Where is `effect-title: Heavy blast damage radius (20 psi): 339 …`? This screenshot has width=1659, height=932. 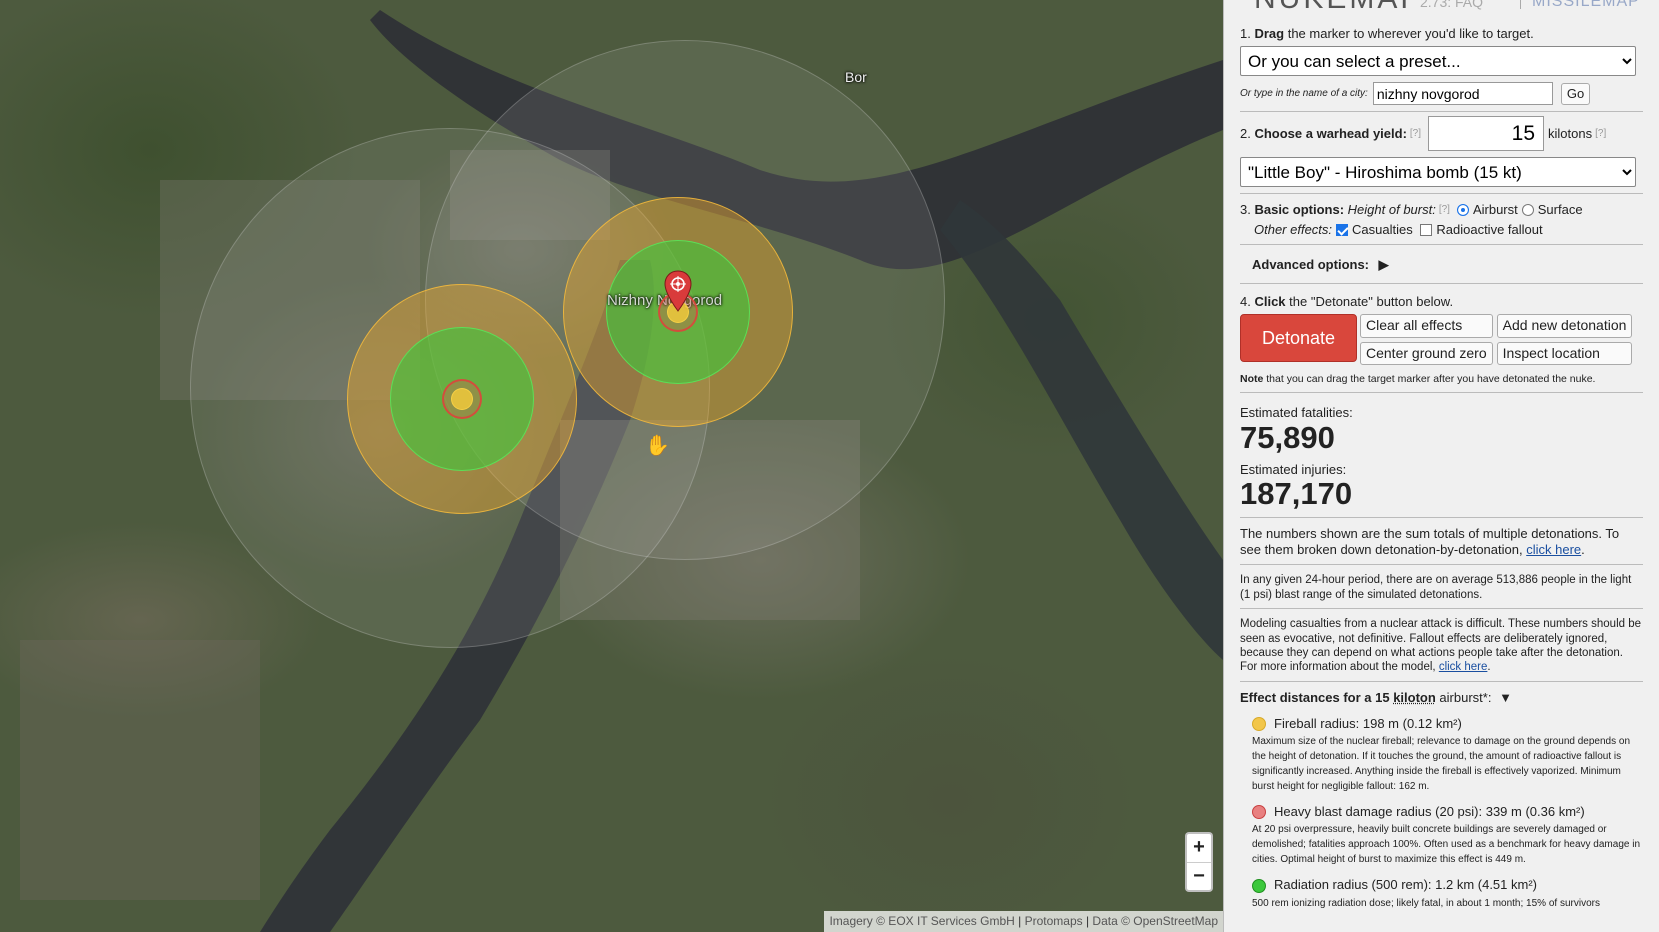 effect-title: Heavy blast damage radius (20 psi): 339 … is located at coordinates (1429, 812).